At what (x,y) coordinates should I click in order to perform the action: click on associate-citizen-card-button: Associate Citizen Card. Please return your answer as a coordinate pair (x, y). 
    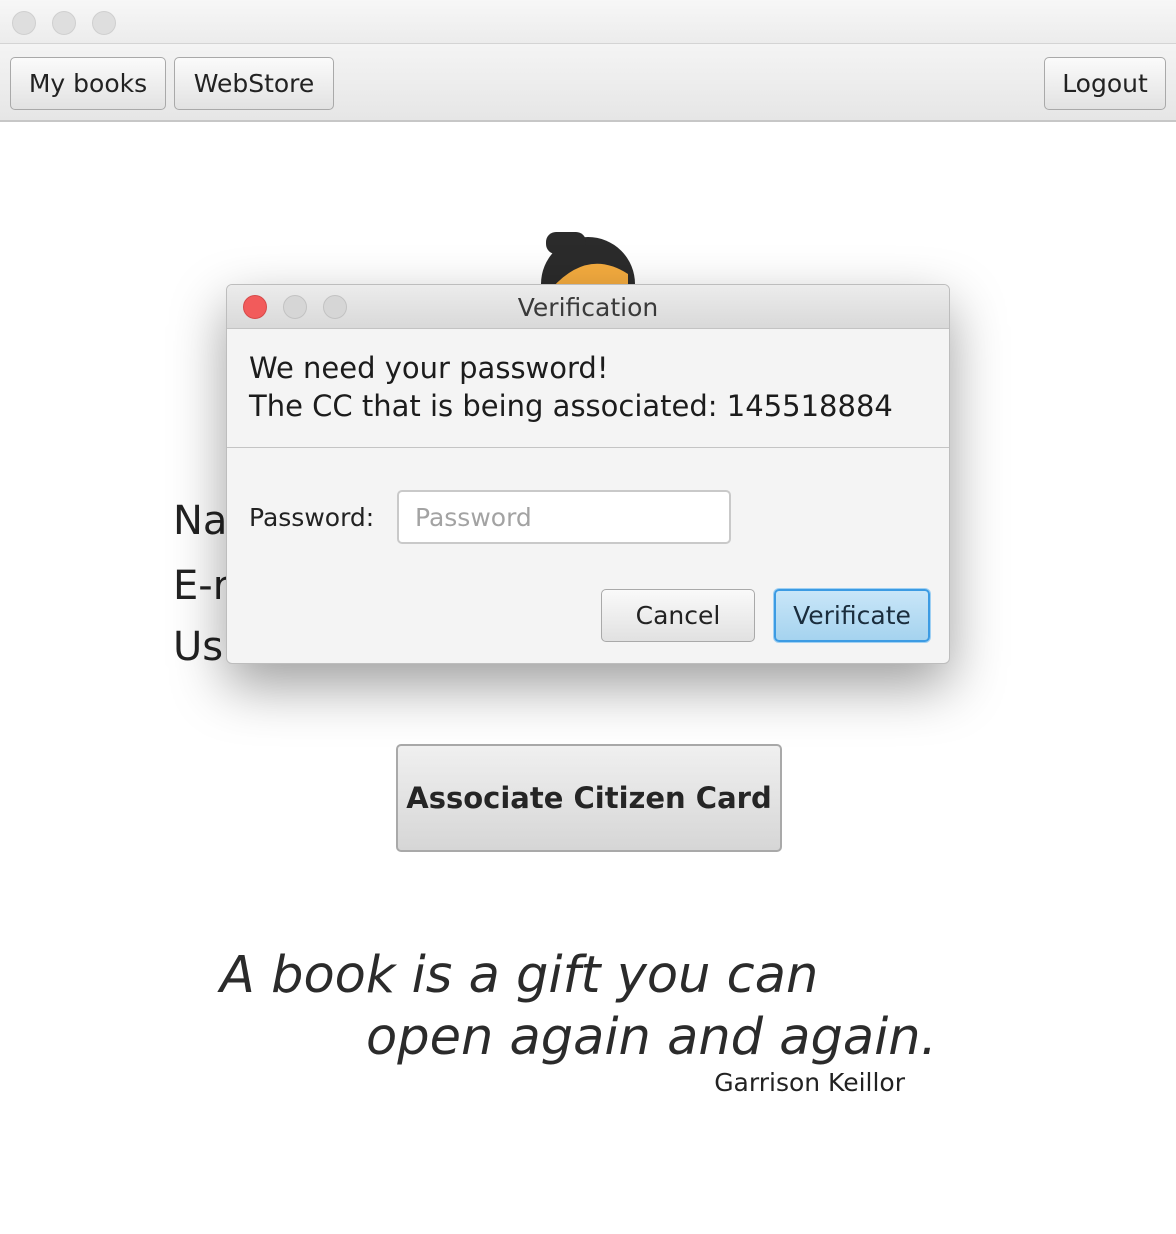
    Looking at the image, I should click on (589, 798).